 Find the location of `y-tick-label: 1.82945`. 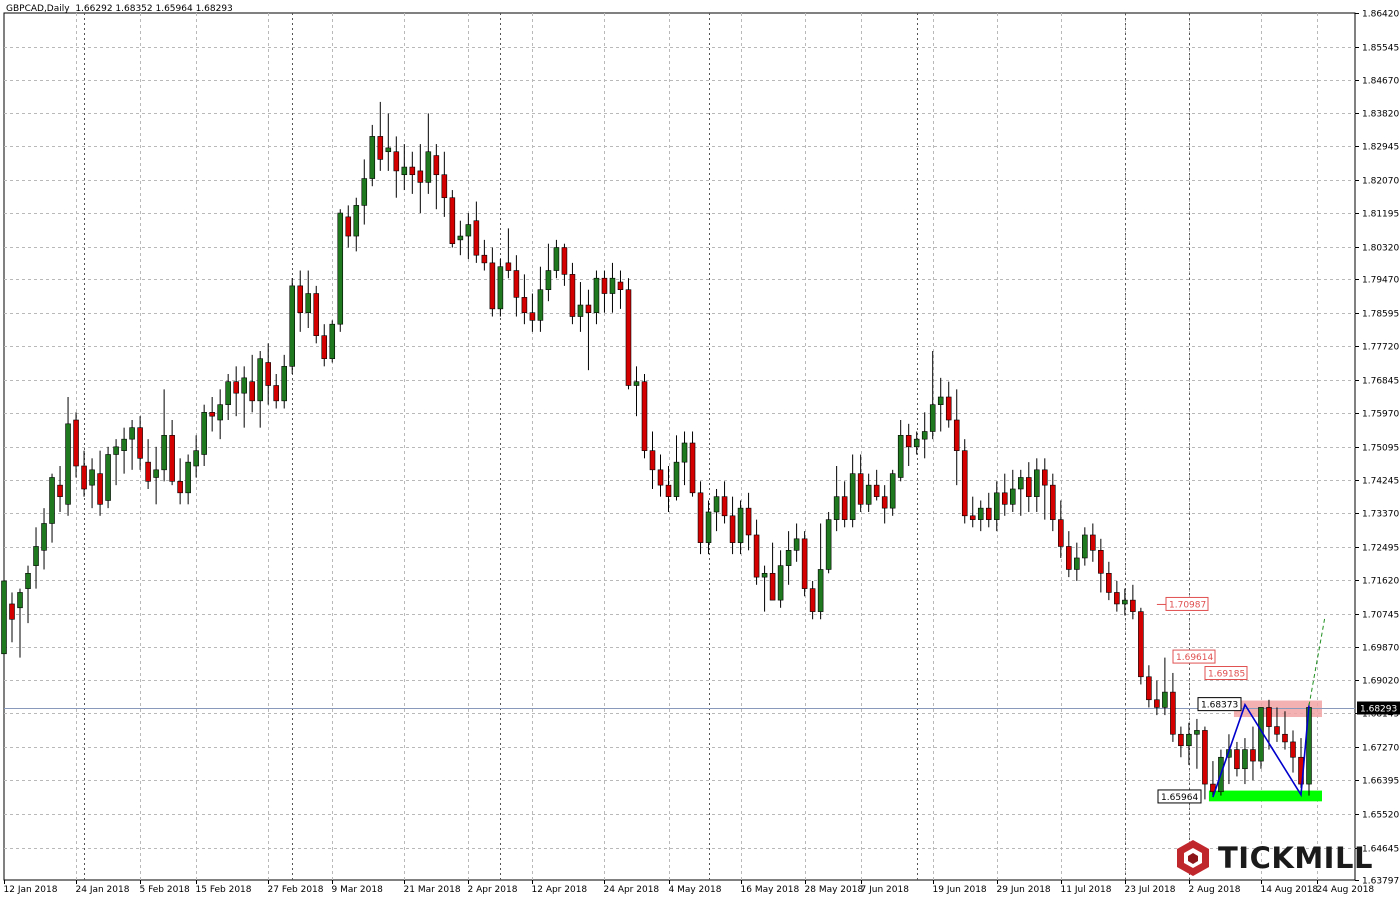

y-tick-label: 1.82945 is located at coordinates (1380, 148).